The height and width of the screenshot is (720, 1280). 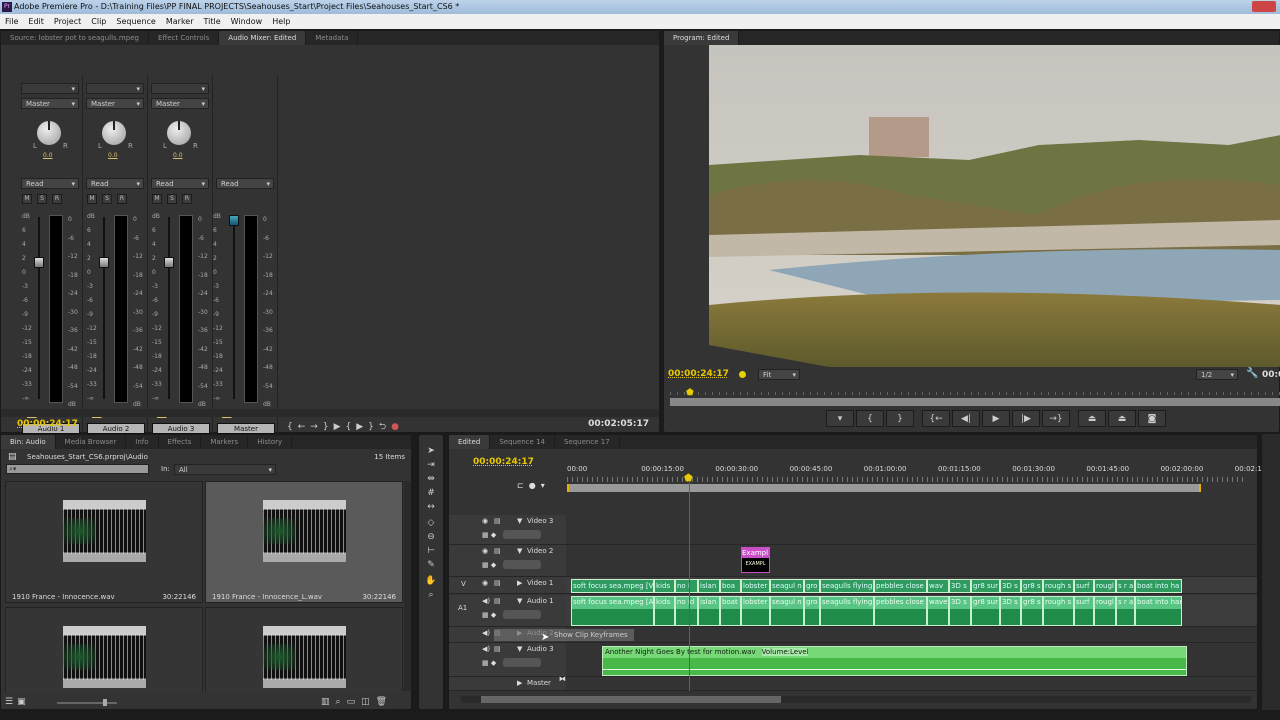 I want to click on track-header-audio3: ◀) ▤ ▼ Audio 3 ▦ ◆, so click(x=507, y=659).